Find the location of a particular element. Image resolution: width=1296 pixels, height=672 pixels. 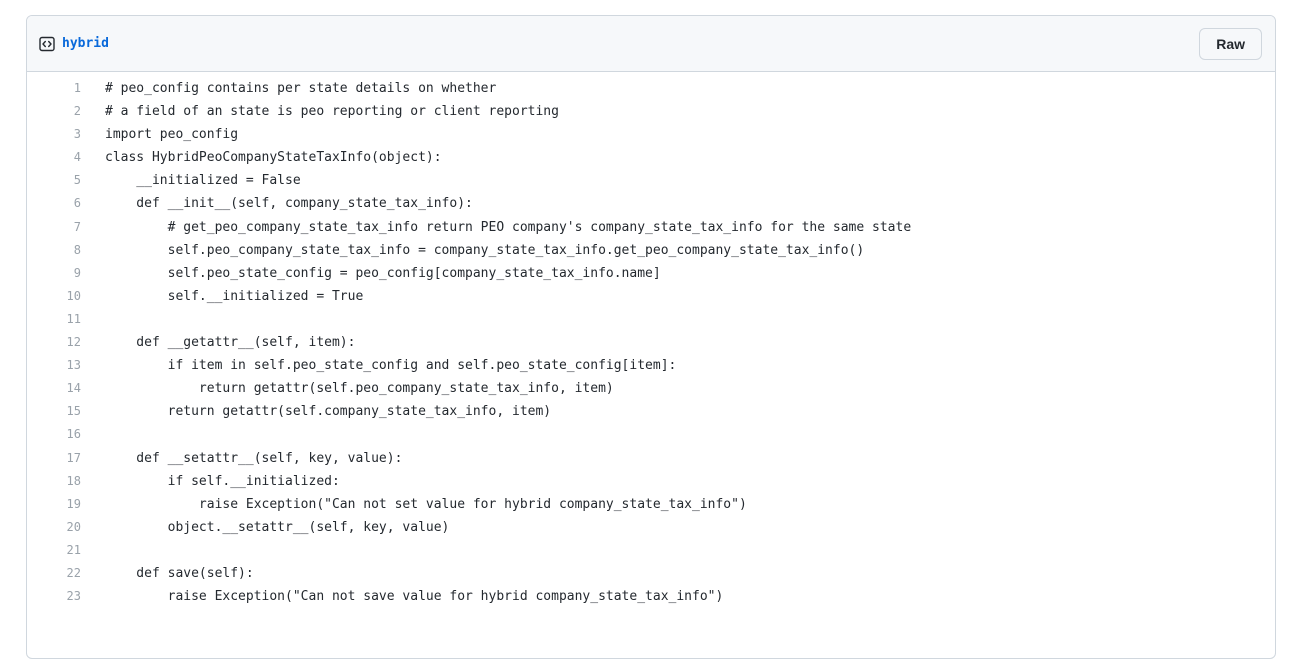

line-number: 3 is located at coordinates (54, 134).